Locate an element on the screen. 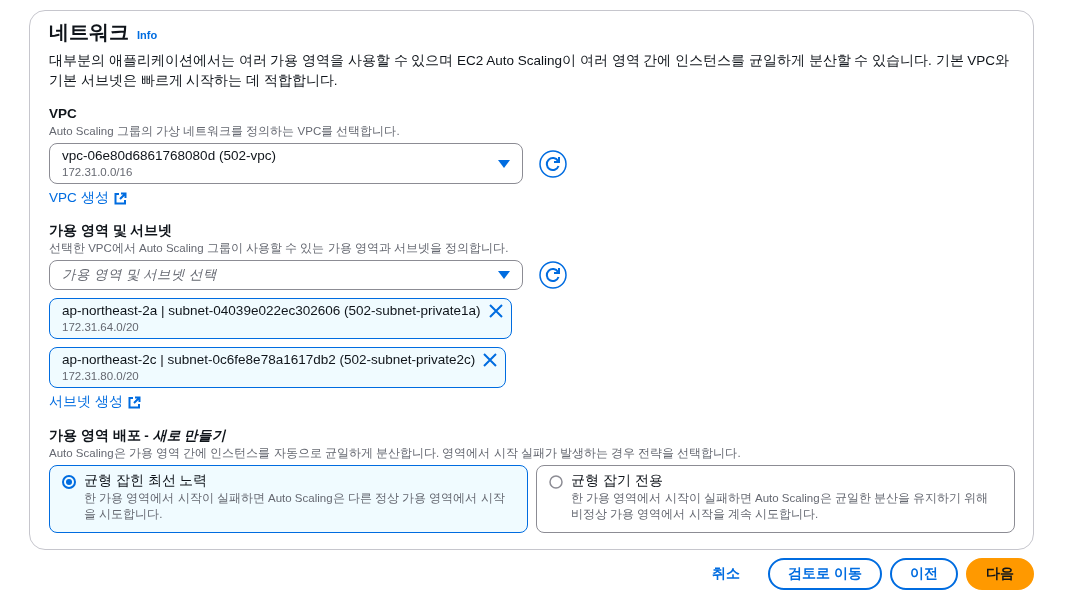  field-description: Auto Scaling은 가용 영역 간에 인스턴스를 자동으로 균일하게 분산합니다. 영역에서 시작 실패가 발생하는 경우 전략을 선택합니다. is located at coordinates (395, 453).